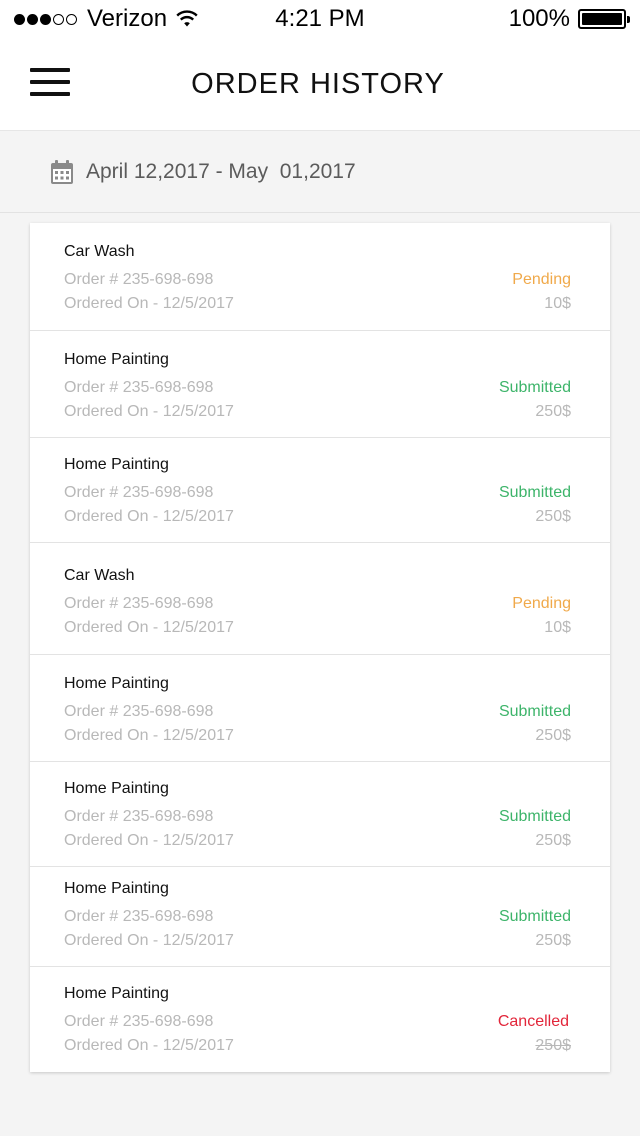 The image size is (640, 1136). What do you see at coordinates (604, 19) in the screenshot?
I see `battery-icon` at bounding box center [604, 19].